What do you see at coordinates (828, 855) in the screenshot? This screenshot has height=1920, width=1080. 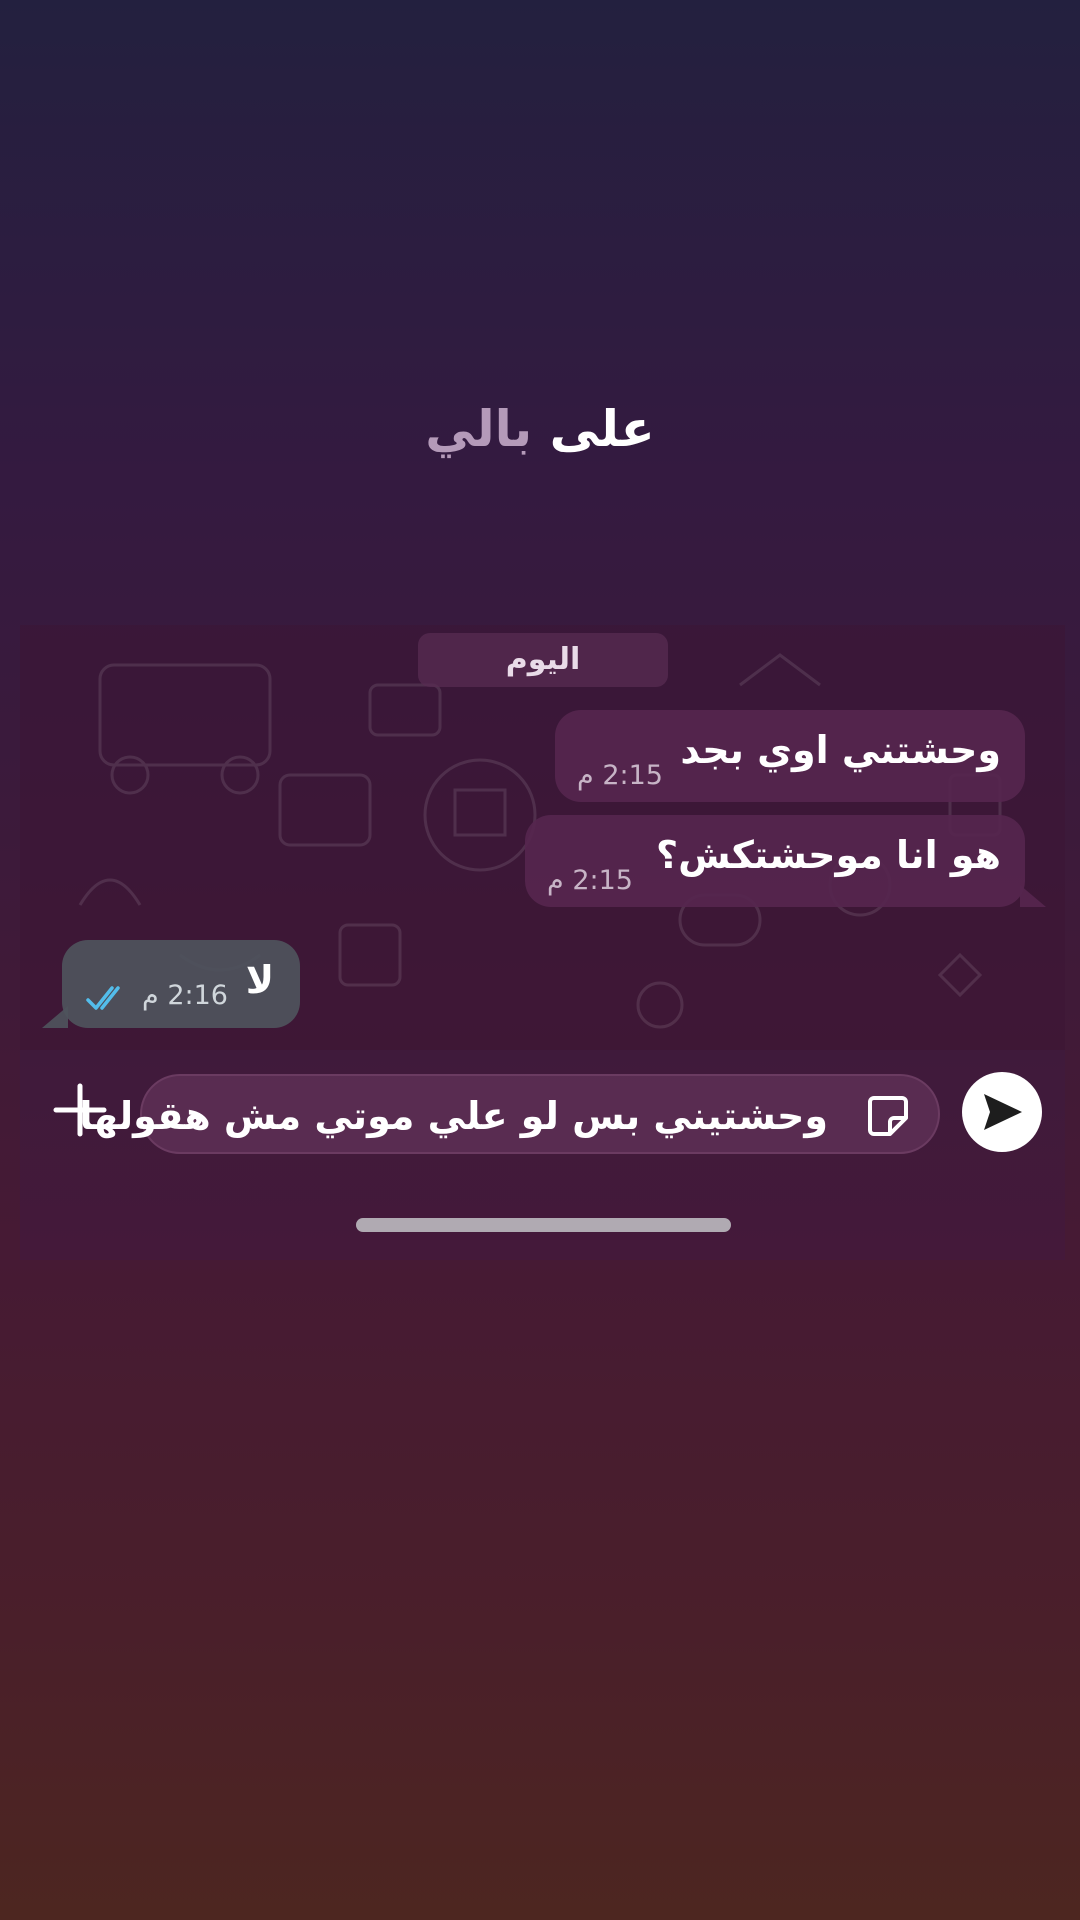 I see `message-text: هو انا موحشتكش؟` at bounding box center [828, 855].